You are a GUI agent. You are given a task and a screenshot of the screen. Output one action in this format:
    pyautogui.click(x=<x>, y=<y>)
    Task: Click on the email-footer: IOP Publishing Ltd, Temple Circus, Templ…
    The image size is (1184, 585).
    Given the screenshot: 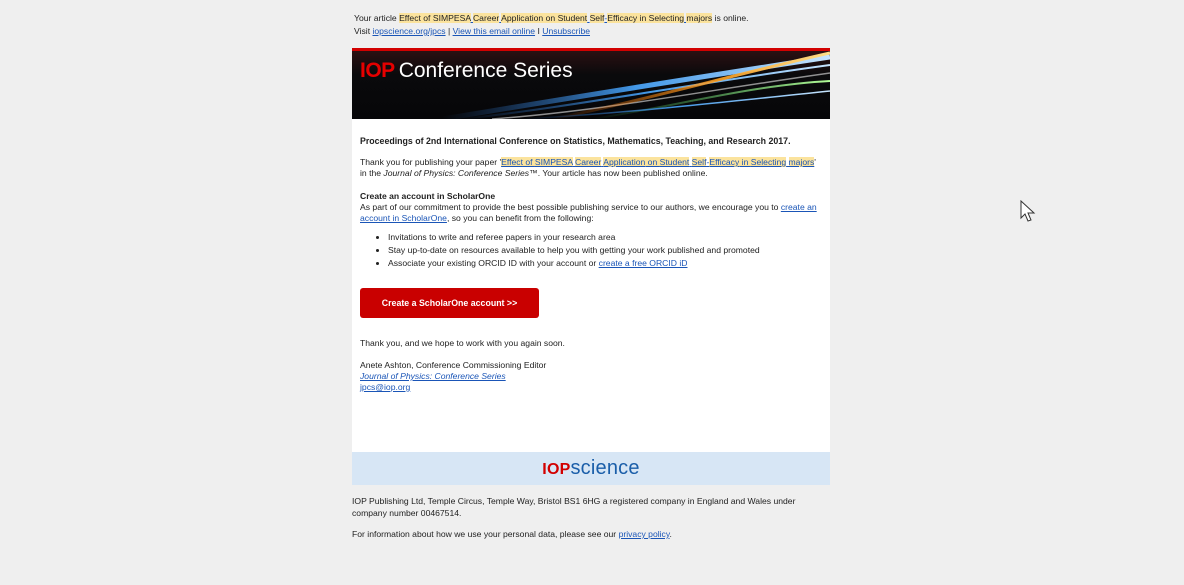 What is the action you would take?
    pyautogui.click(x=591, y=512)
    